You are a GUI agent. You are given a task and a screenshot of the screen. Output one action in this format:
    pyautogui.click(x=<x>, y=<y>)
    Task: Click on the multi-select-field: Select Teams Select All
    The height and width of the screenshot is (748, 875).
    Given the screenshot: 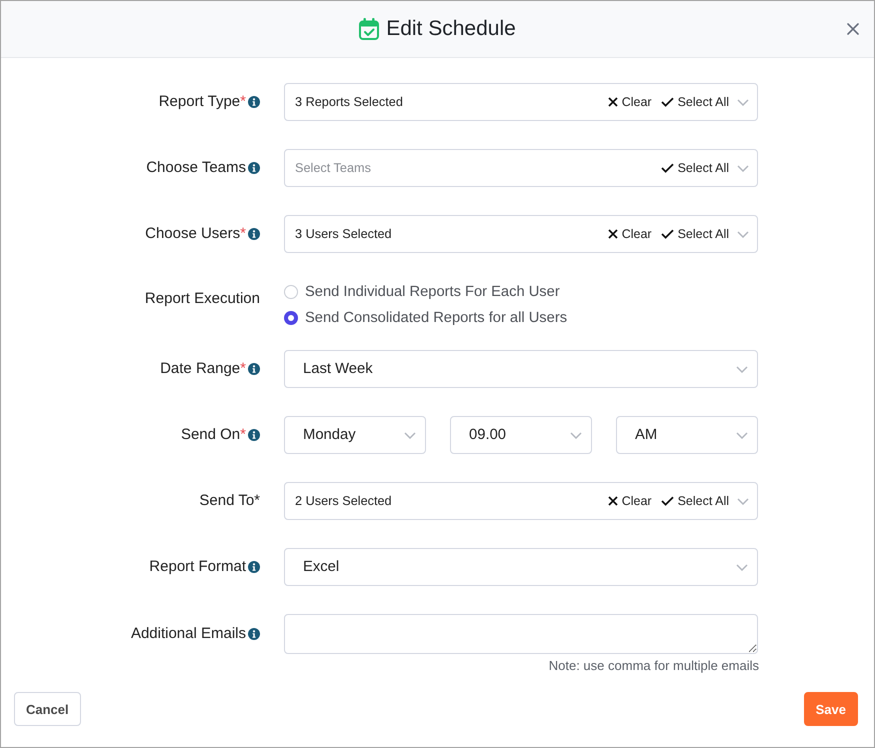 What is the action you would take?
    pyautogui.click(x=521, y=168)
    